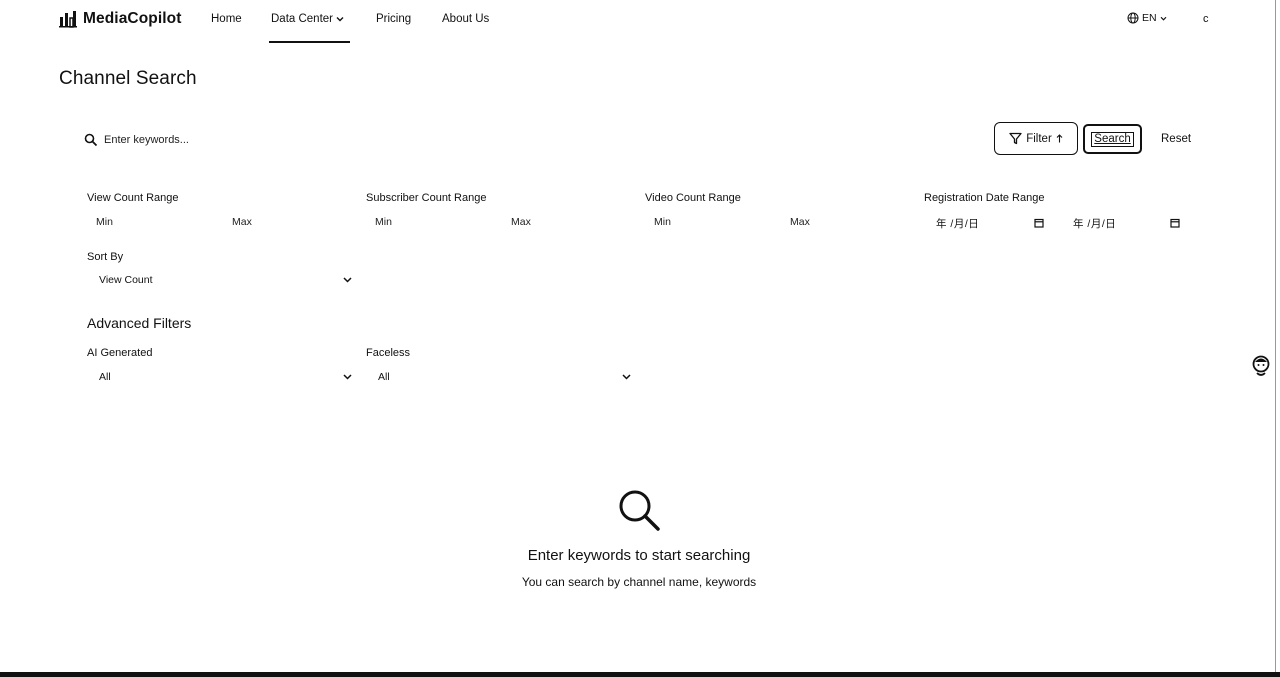 This screenshot has height=677, width=1280. What do you see at coordinates (302, 19) in the screenshot?
I see `nav-data-center-label: Data Center` at bounding box center [302, 19].